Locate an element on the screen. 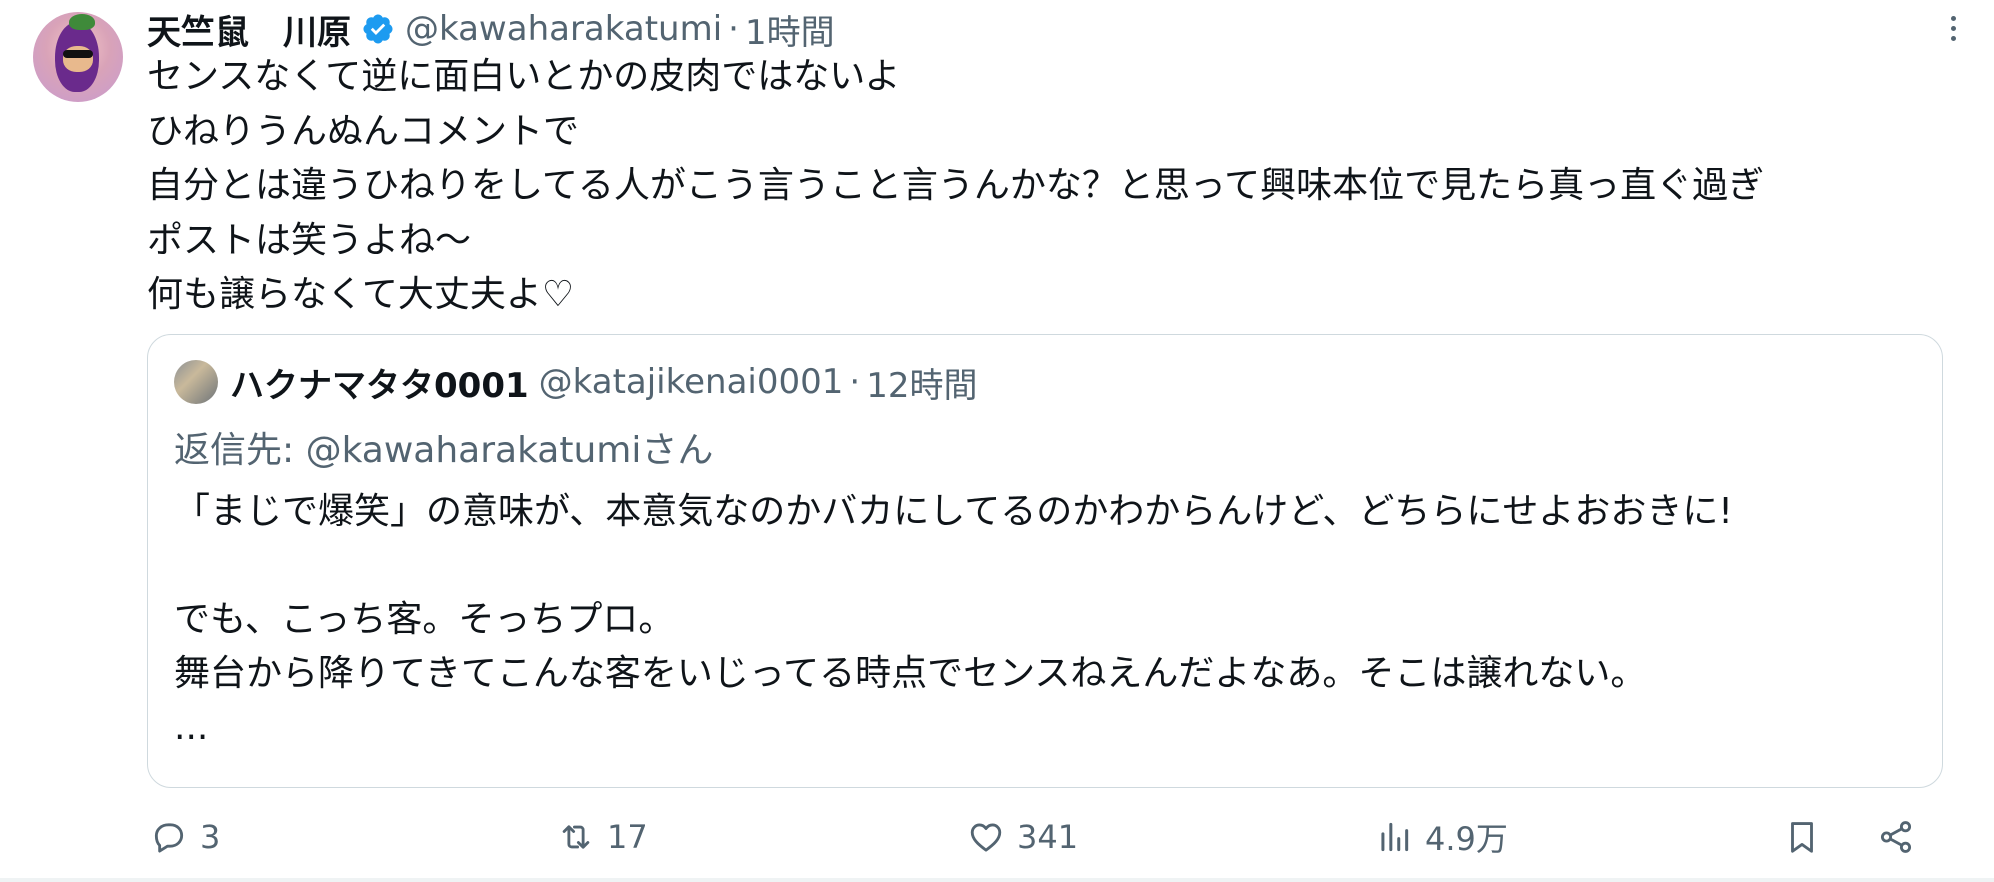  tweet-text-line: ポストは笑うよね〜 is located at coordinates (309, 240).